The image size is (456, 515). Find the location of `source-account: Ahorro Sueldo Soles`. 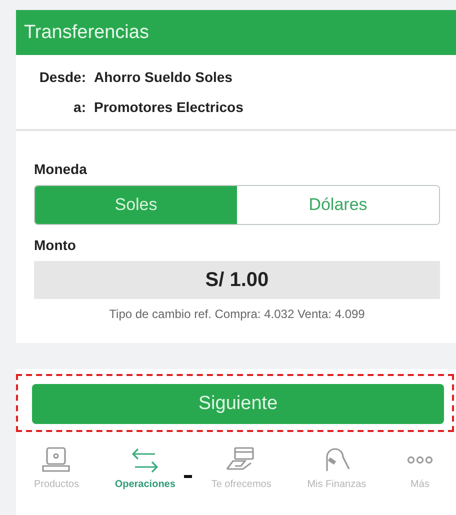

source-account: Ahorro Sueldo Soles is located at coordinates (163, 77).